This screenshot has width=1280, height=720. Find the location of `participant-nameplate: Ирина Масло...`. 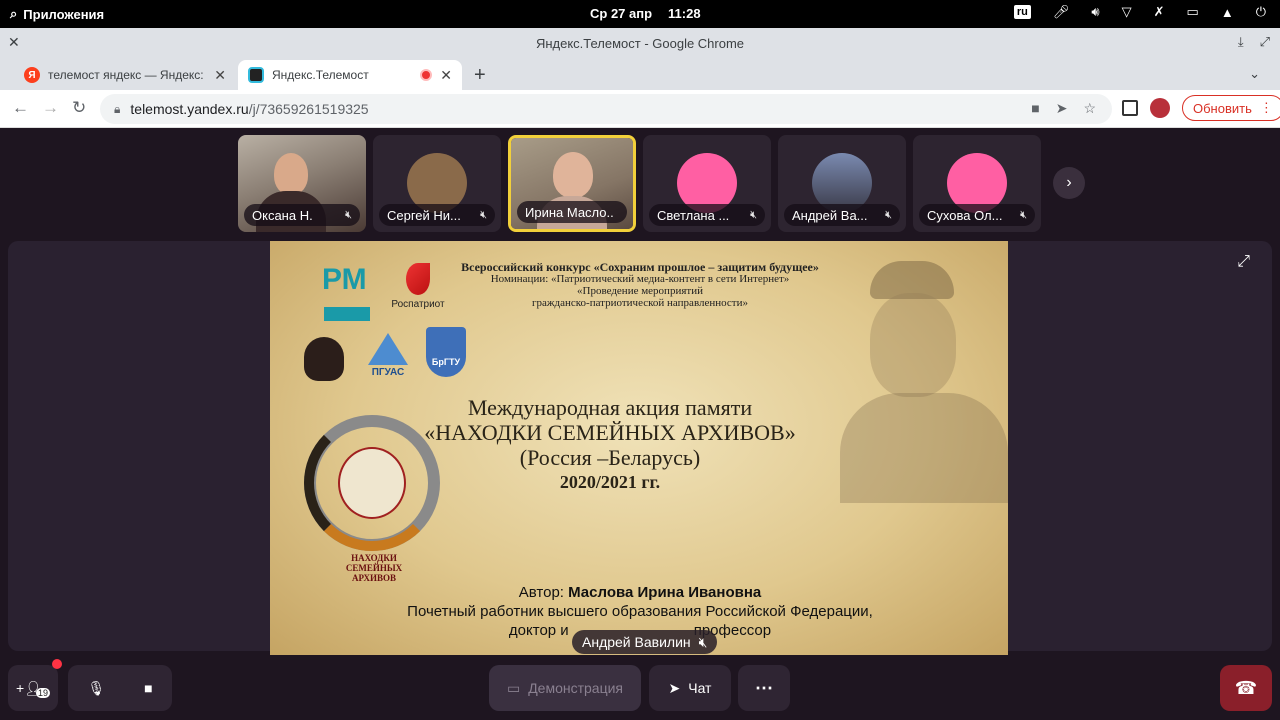

participant-nameplate: Ирина Масло... is located at coordinates (572, 212).